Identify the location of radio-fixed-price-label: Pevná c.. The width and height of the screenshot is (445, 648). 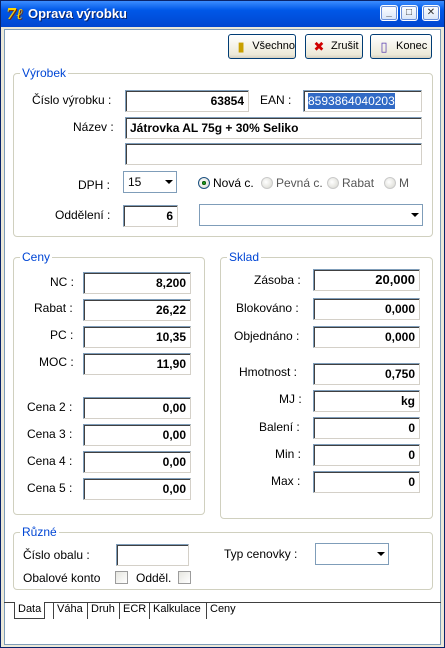
(299, 183).